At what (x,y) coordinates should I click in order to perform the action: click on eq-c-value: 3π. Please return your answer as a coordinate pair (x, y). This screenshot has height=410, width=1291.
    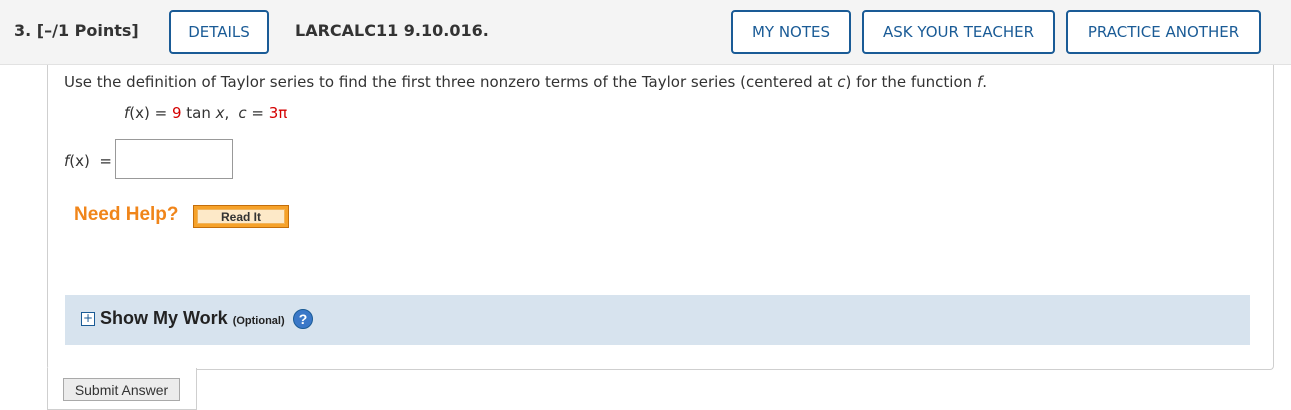
    Looking at the image, I should click on (278, 113).